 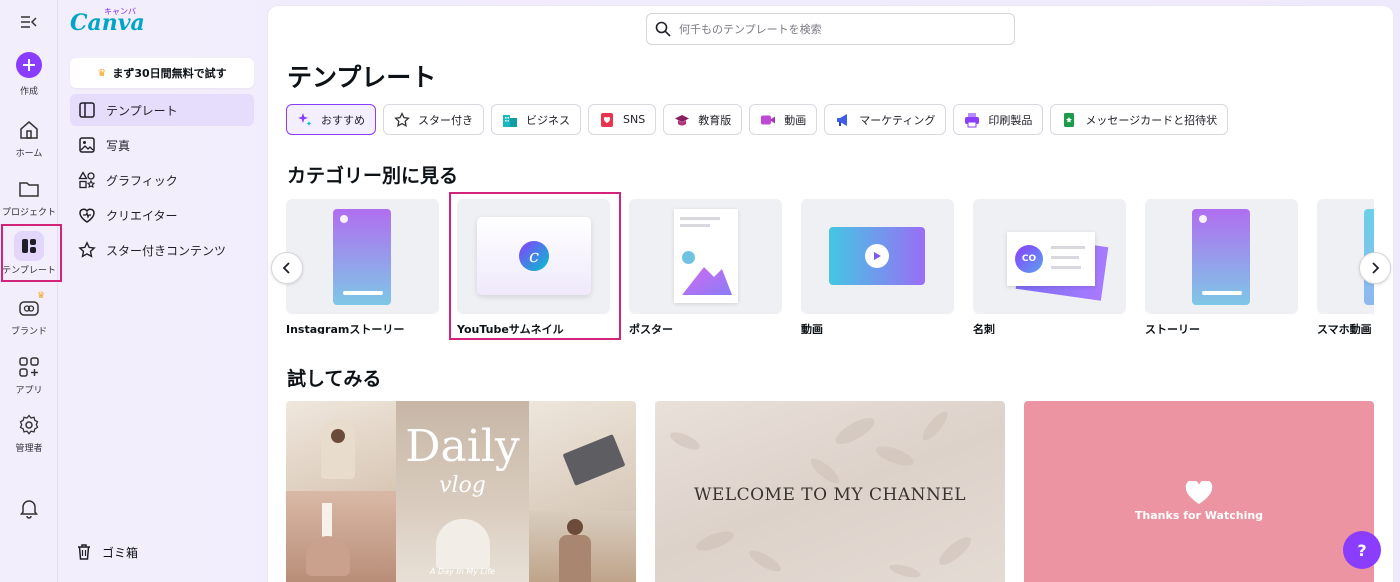 I want to click on rail-home: ホーム, so click(x=29, y=138).